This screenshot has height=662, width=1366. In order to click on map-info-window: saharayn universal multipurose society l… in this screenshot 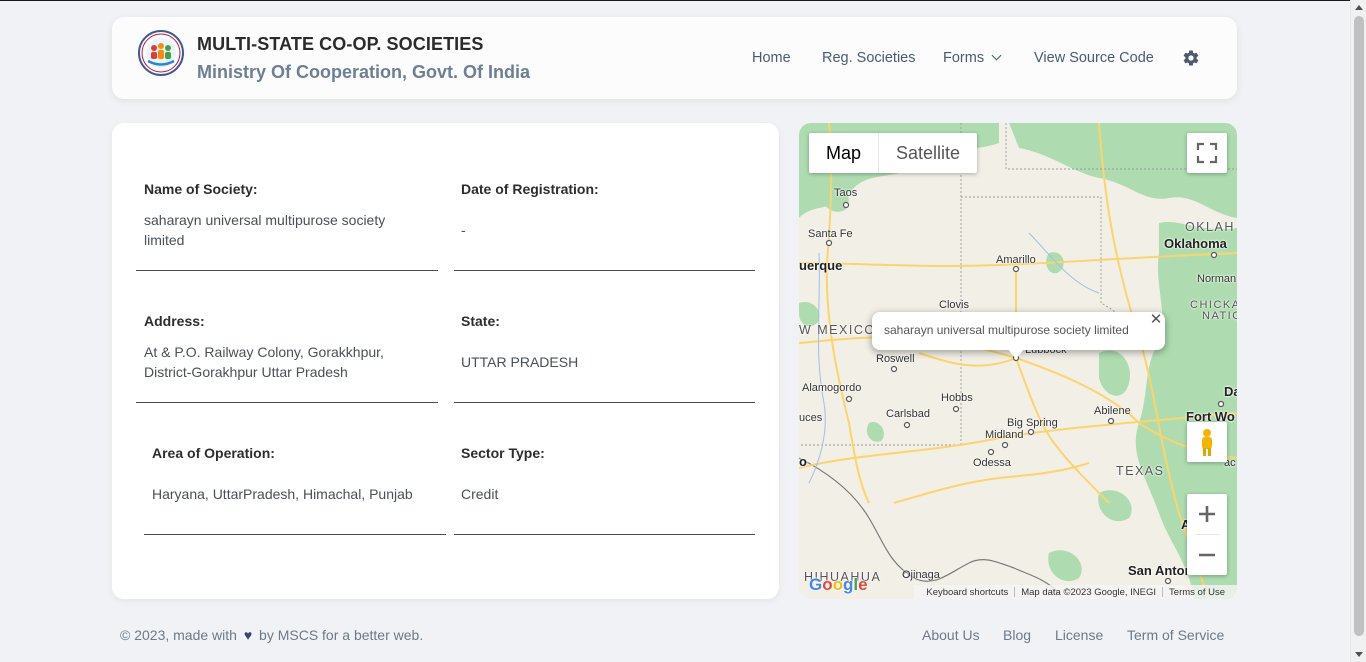, I will do `click(1018, 331)`.